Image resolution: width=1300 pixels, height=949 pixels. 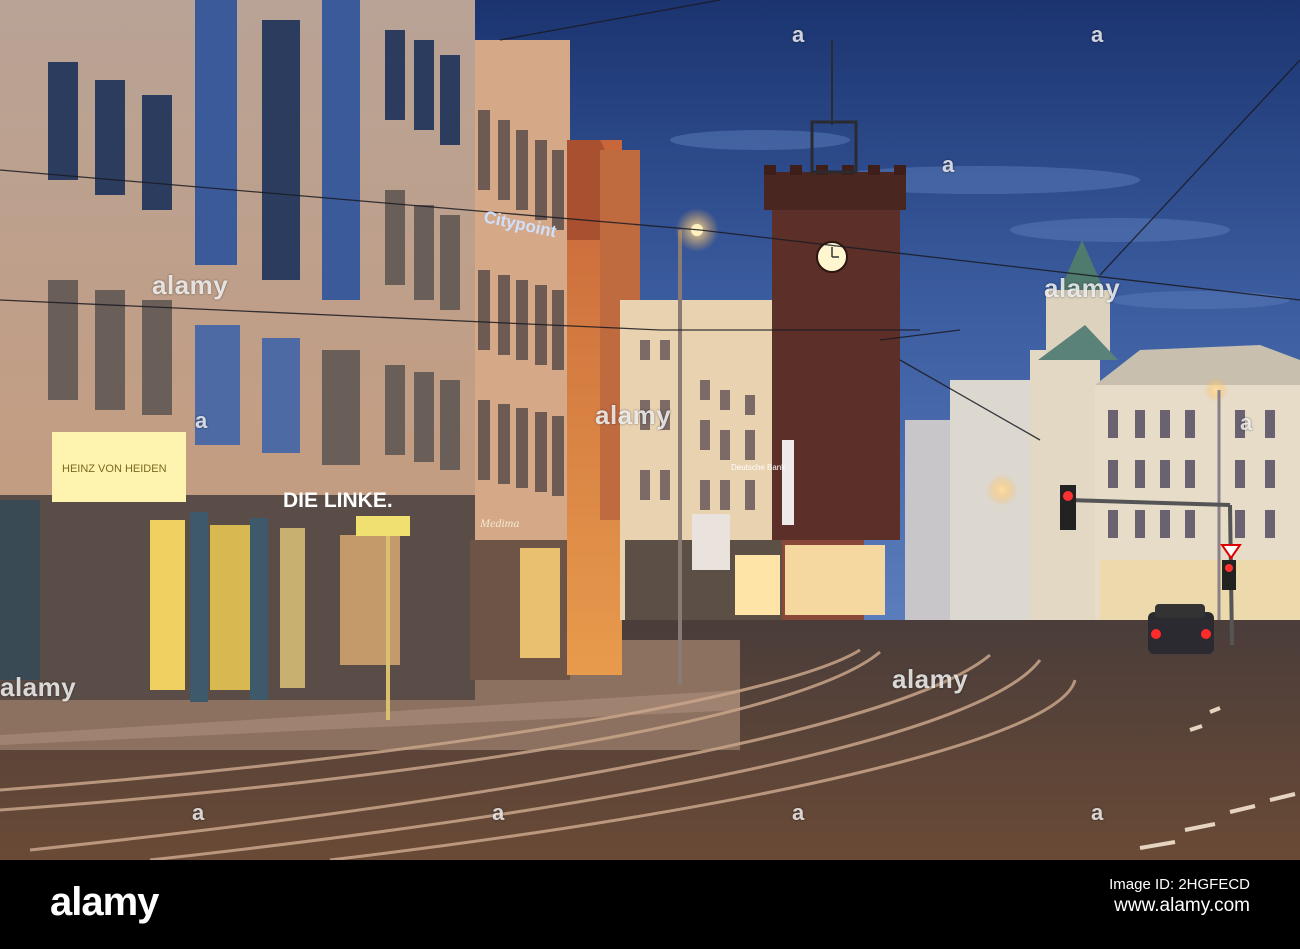 I want to click on dielinke-sign-text: DIE LINKE., so click(x=338, y=500).